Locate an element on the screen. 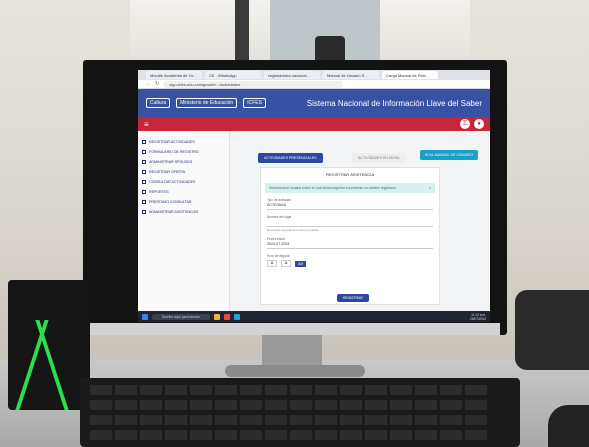  window-frame is located at coordinates (242, 31).